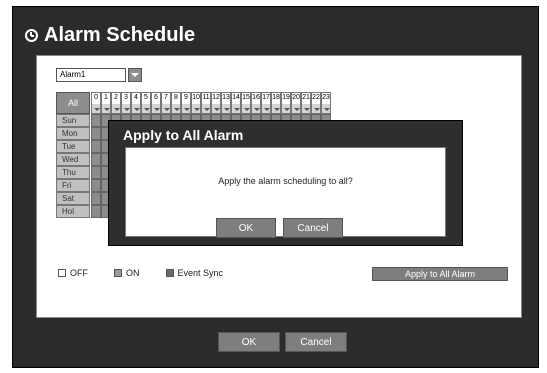  Describe the element at coordinates (91, 75) in the screenshot. I see `alarm-select-value: Alarm1` at that location.